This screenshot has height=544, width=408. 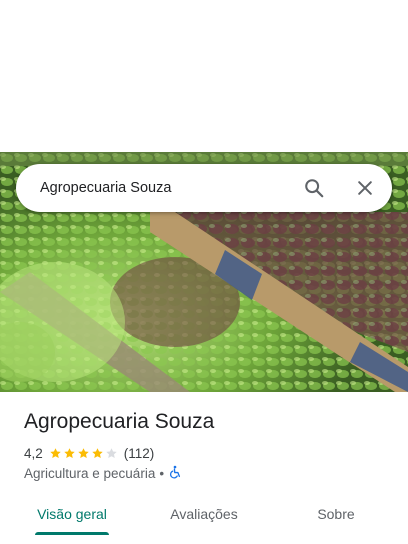 I want to click on close-icon, so click(x=365, y=188).